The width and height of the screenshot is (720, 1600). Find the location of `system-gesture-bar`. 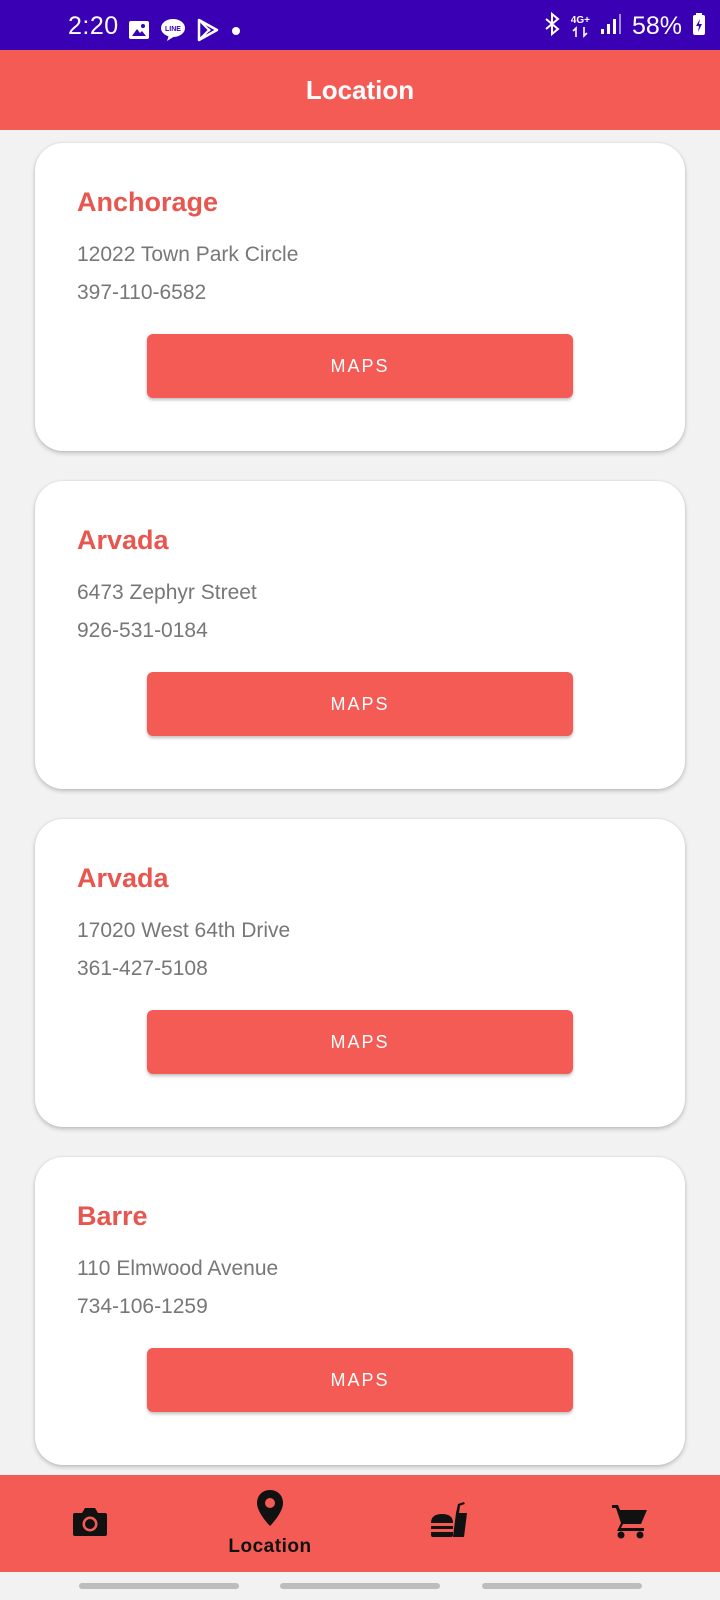

system-gesture-bar is located at coordinates (360, 1586).